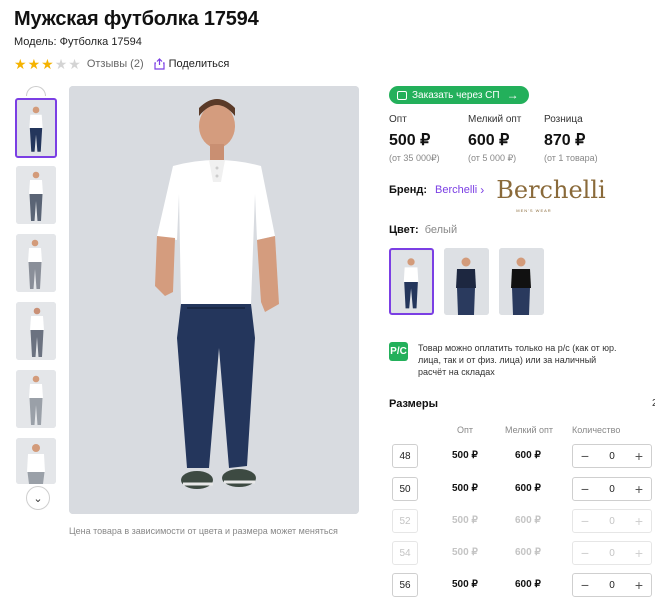 This screenshot has width=655, height=598. I want to click on reviews-link: Отзывы (2), so click(115, 64).